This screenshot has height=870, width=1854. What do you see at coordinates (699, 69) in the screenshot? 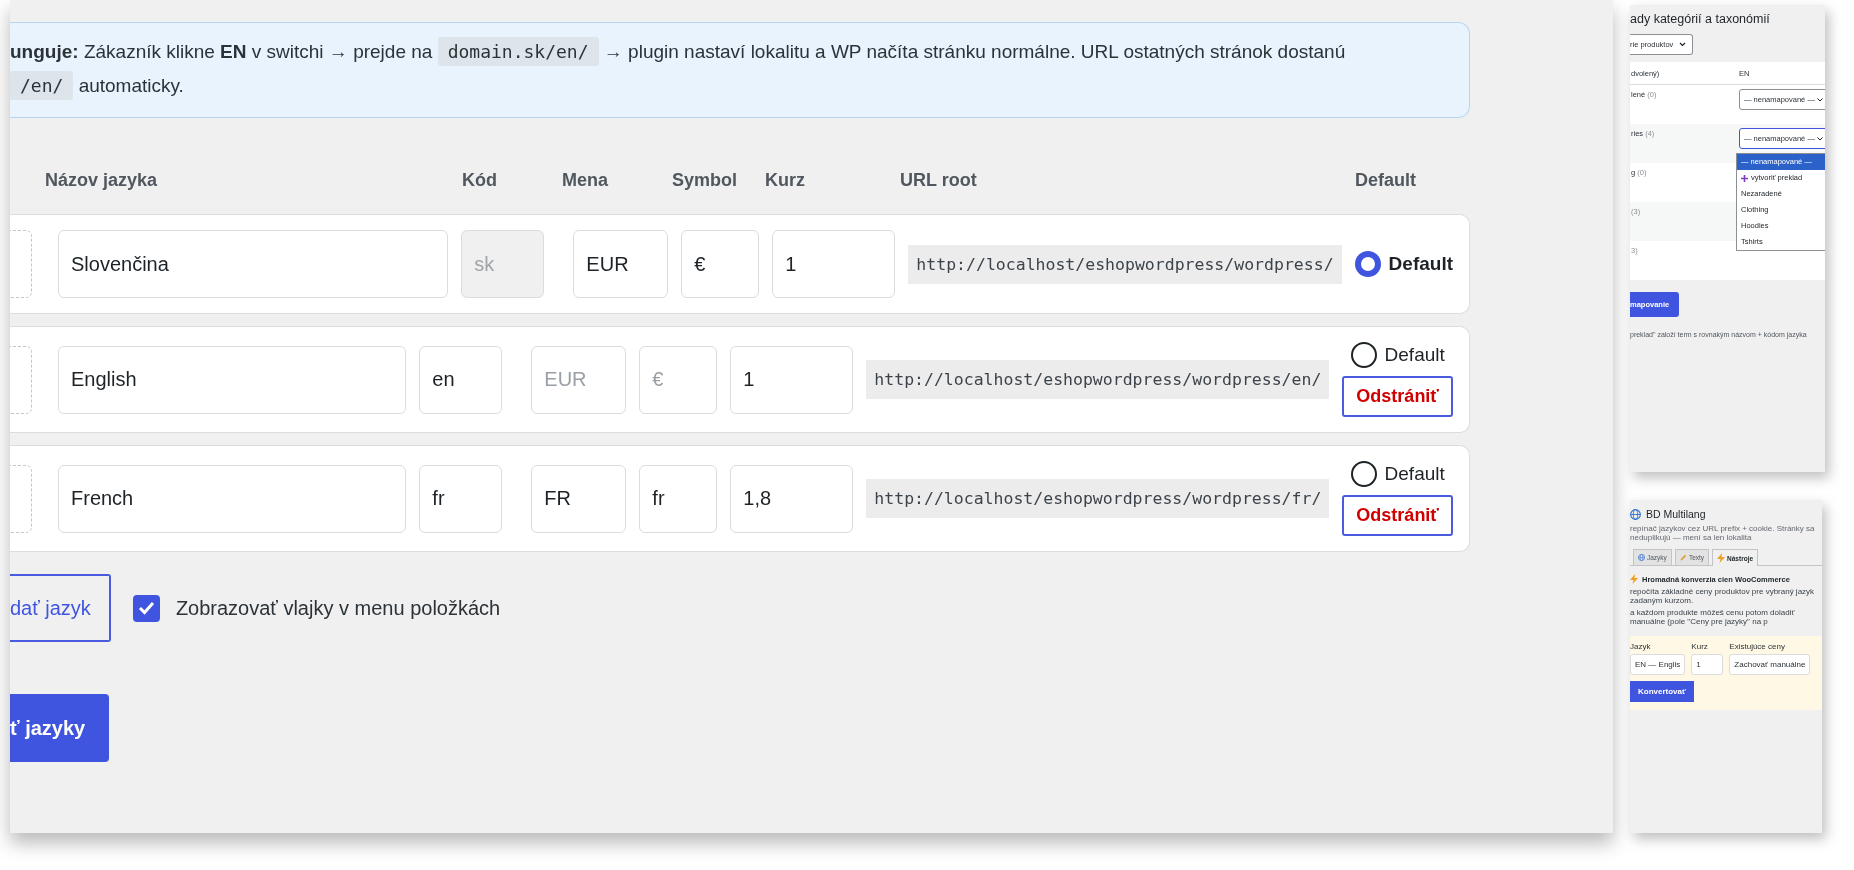
I see `info-text: unguje: Zákazník klikne EN v switchi → prejde na domain.sk/en/ → plugin nastaví lokalitu a WP načíta stránku normálne. URL ostatných stránok dostanú /en/ automaticky.` at bounding box center [699, 69].